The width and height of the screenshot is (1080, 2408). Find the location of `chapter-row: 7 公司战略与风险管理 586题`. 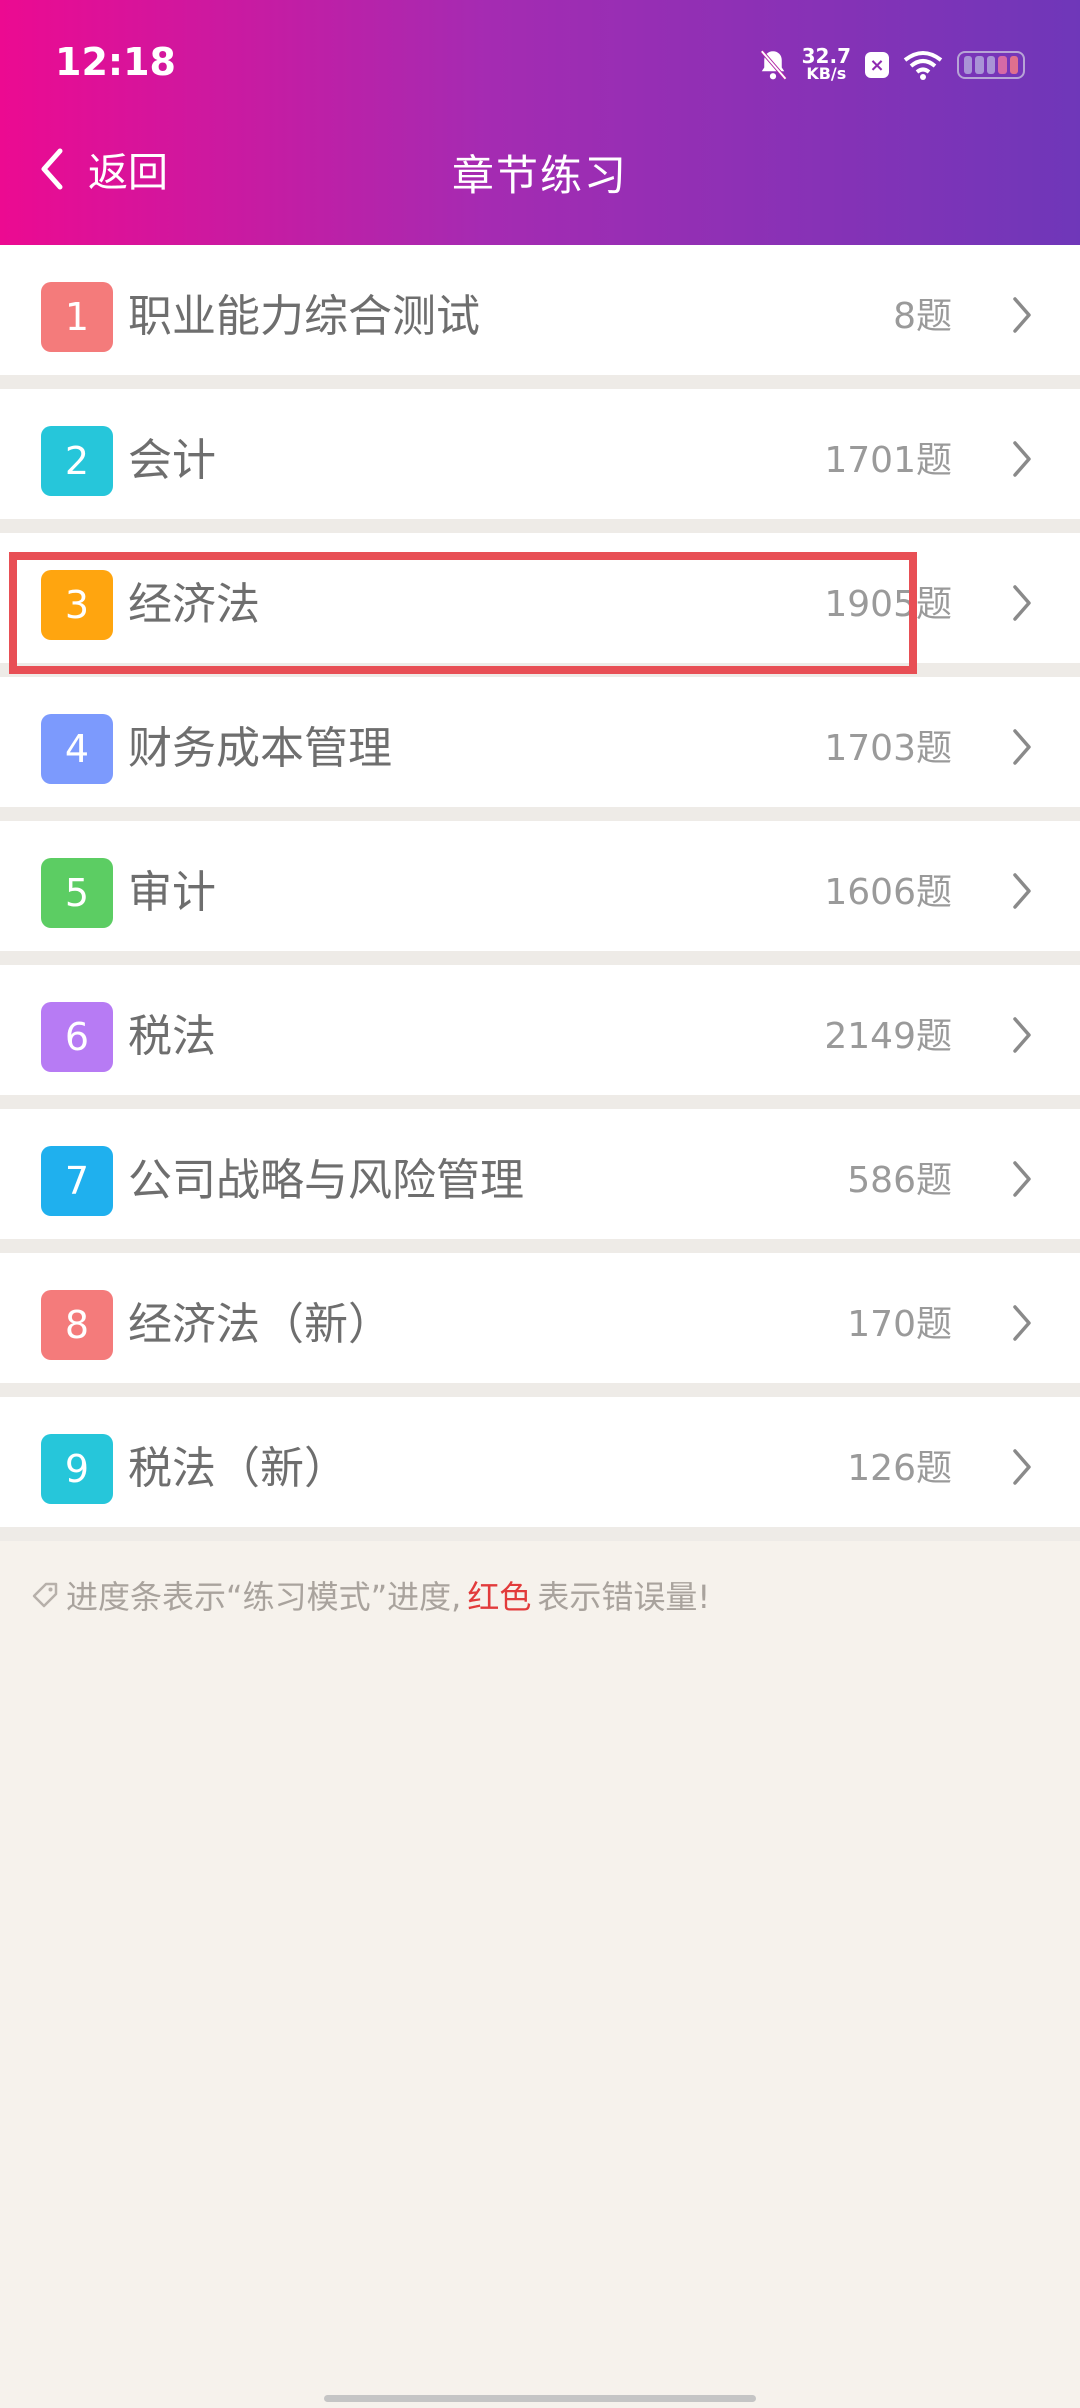

chapter-row: 7 公司战略与风险管理 586题 is located at coordinates (540, 1181).